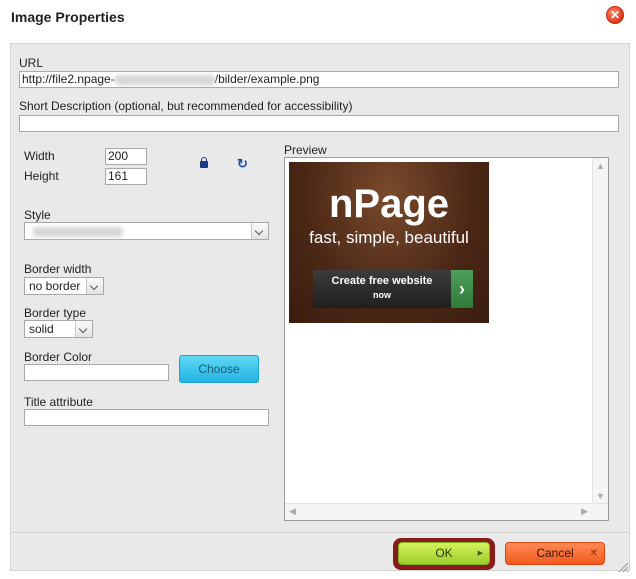 The image size is (636, 579). I want to click on banner-cta-line1: Create free website, so click(382, 281).